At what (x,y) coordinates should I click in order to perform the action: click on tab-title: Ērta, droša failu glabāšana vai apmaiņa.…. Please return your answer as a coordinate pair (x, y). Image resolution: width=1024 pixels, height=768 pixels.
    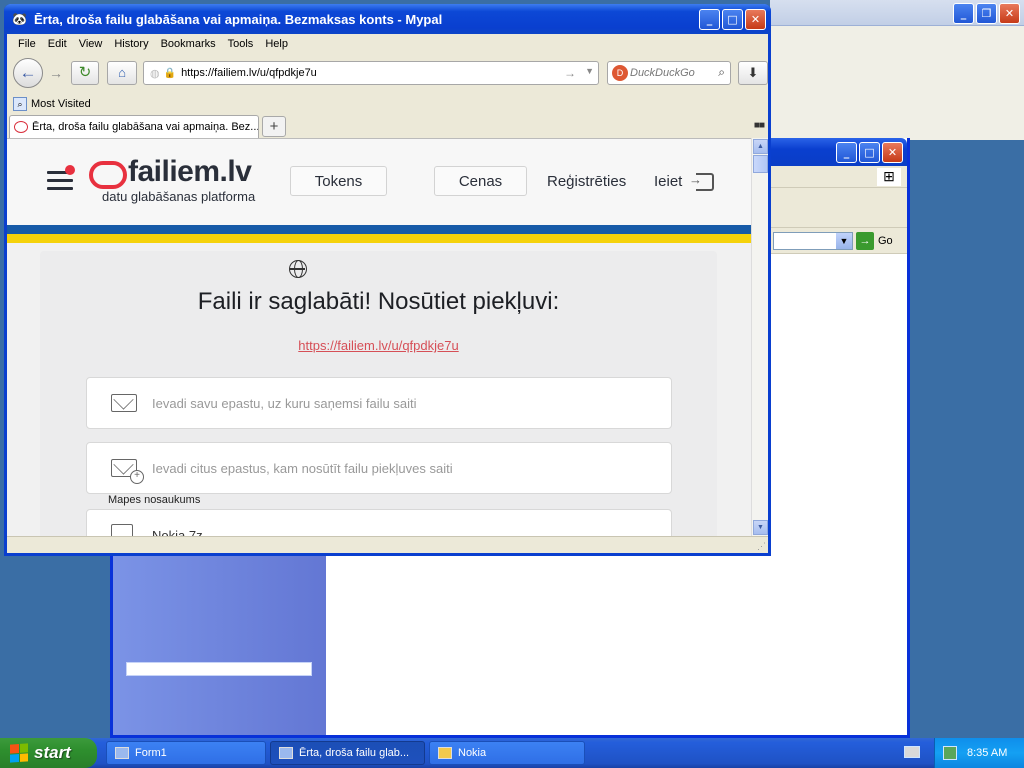
    Looking at the image, I should click on (145, 127).